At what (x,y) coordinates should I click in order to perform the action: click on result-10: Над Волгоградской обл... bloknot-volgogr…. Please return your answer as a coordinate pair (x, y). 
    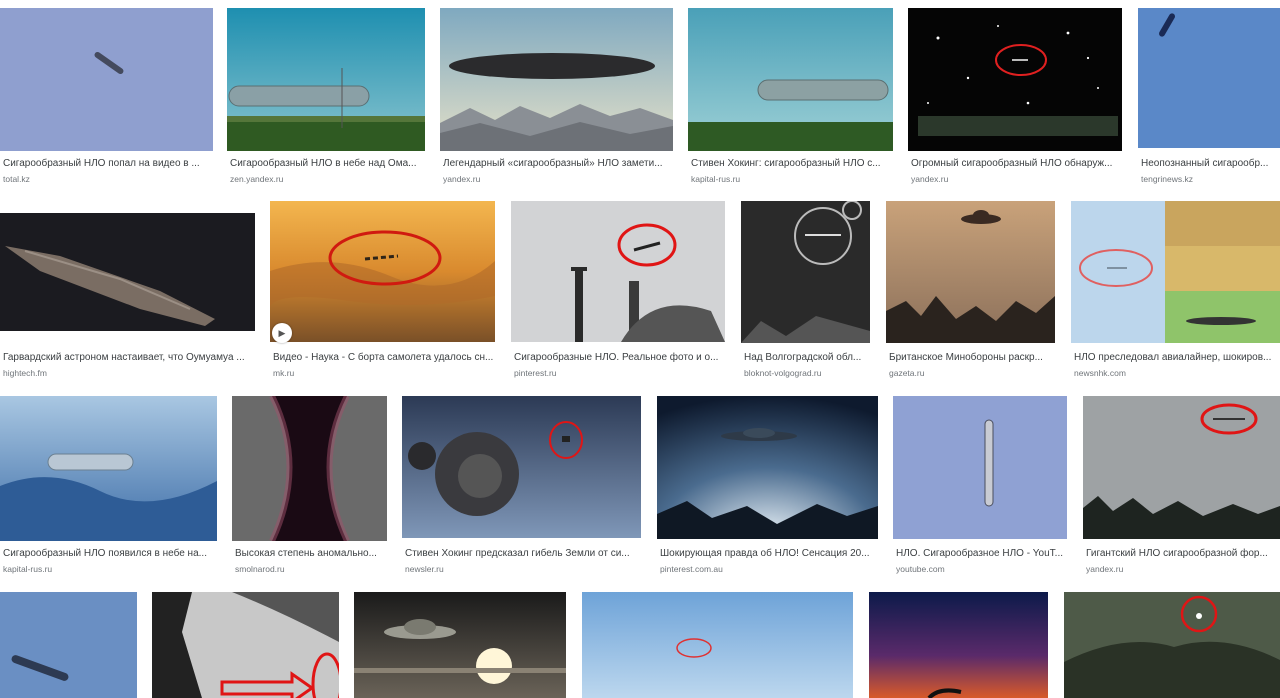
    Looking at the image, I should click on (806, 291).